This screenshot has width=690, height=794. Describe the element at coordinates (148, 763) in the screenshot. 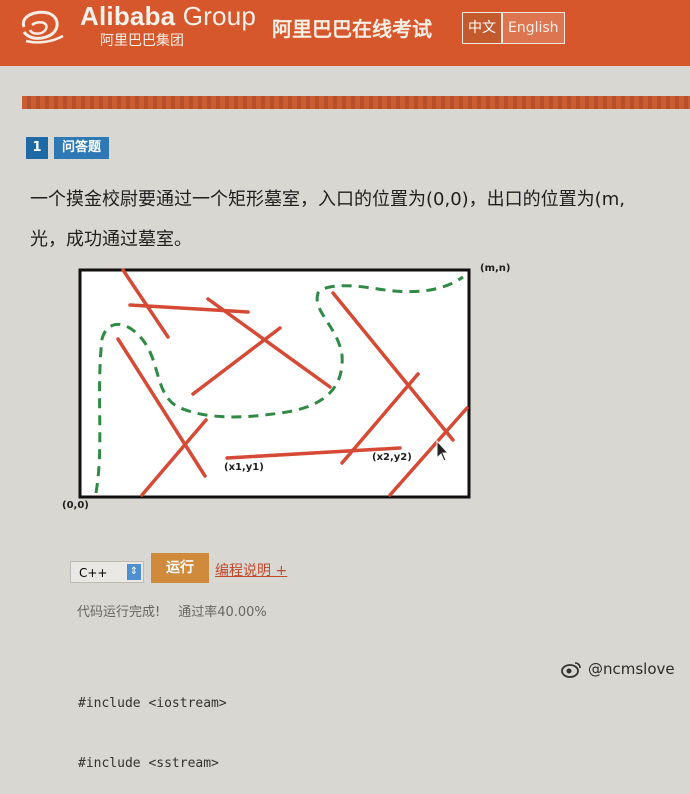

I see `code-line-2: #include <sstream>` at that location.